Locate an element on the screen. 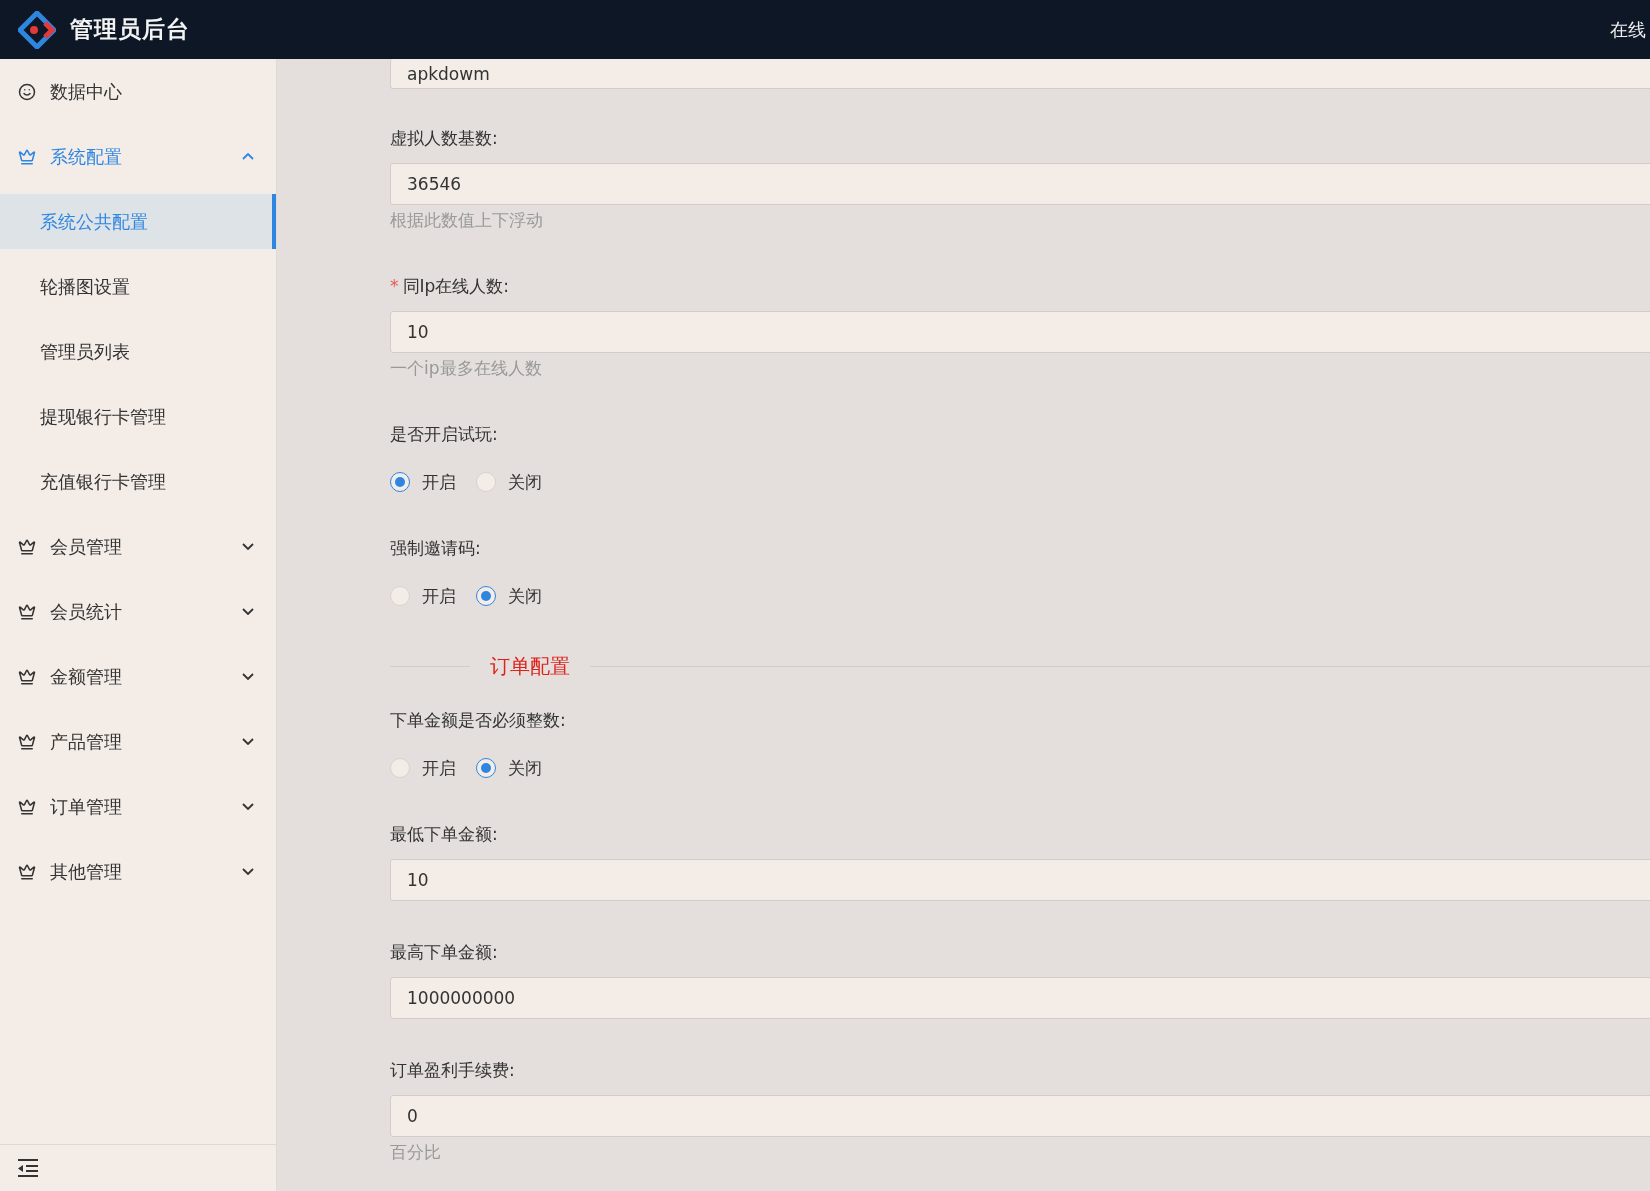 The image size is (1650, 1191). submenu-item: 轮播图设置 is located at coordinates (138, 286).